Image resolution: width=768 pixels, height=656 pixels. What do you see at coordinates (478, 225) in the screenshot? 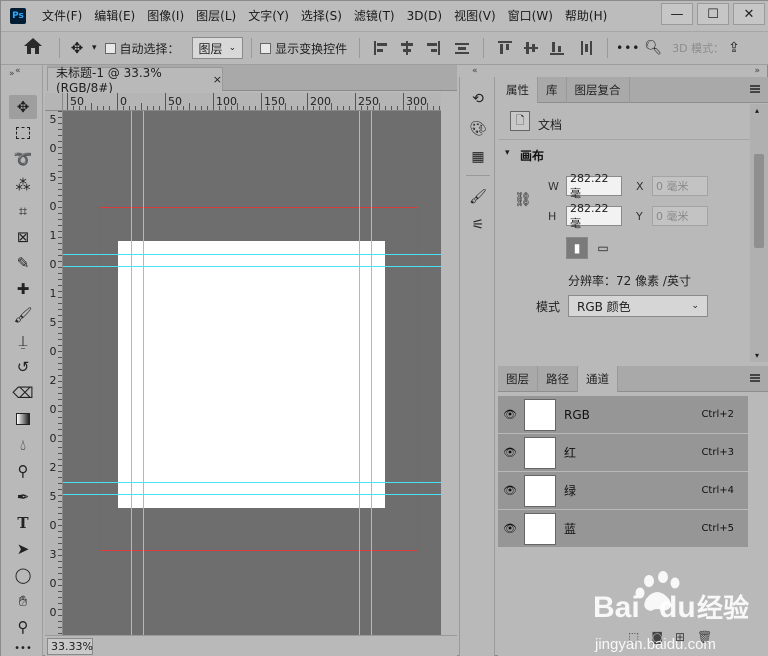
I see `adjustments-icon: ⚟` at bounding box center [478, 225].